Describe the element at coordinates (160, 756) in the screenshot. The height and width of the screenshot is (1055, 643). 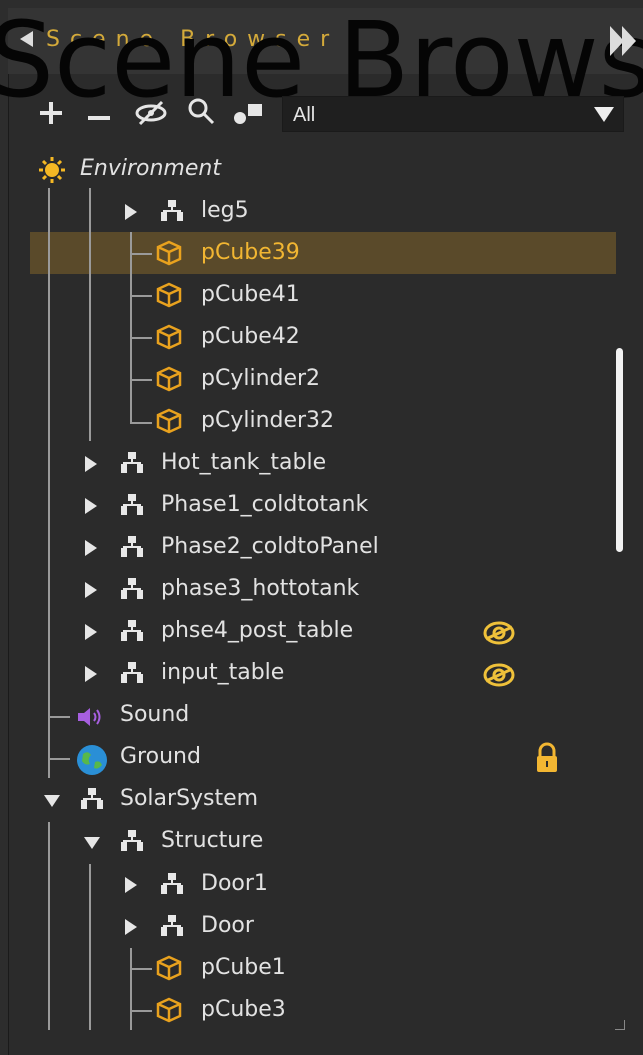
I see `tree-item-ground: Ground` at that location.